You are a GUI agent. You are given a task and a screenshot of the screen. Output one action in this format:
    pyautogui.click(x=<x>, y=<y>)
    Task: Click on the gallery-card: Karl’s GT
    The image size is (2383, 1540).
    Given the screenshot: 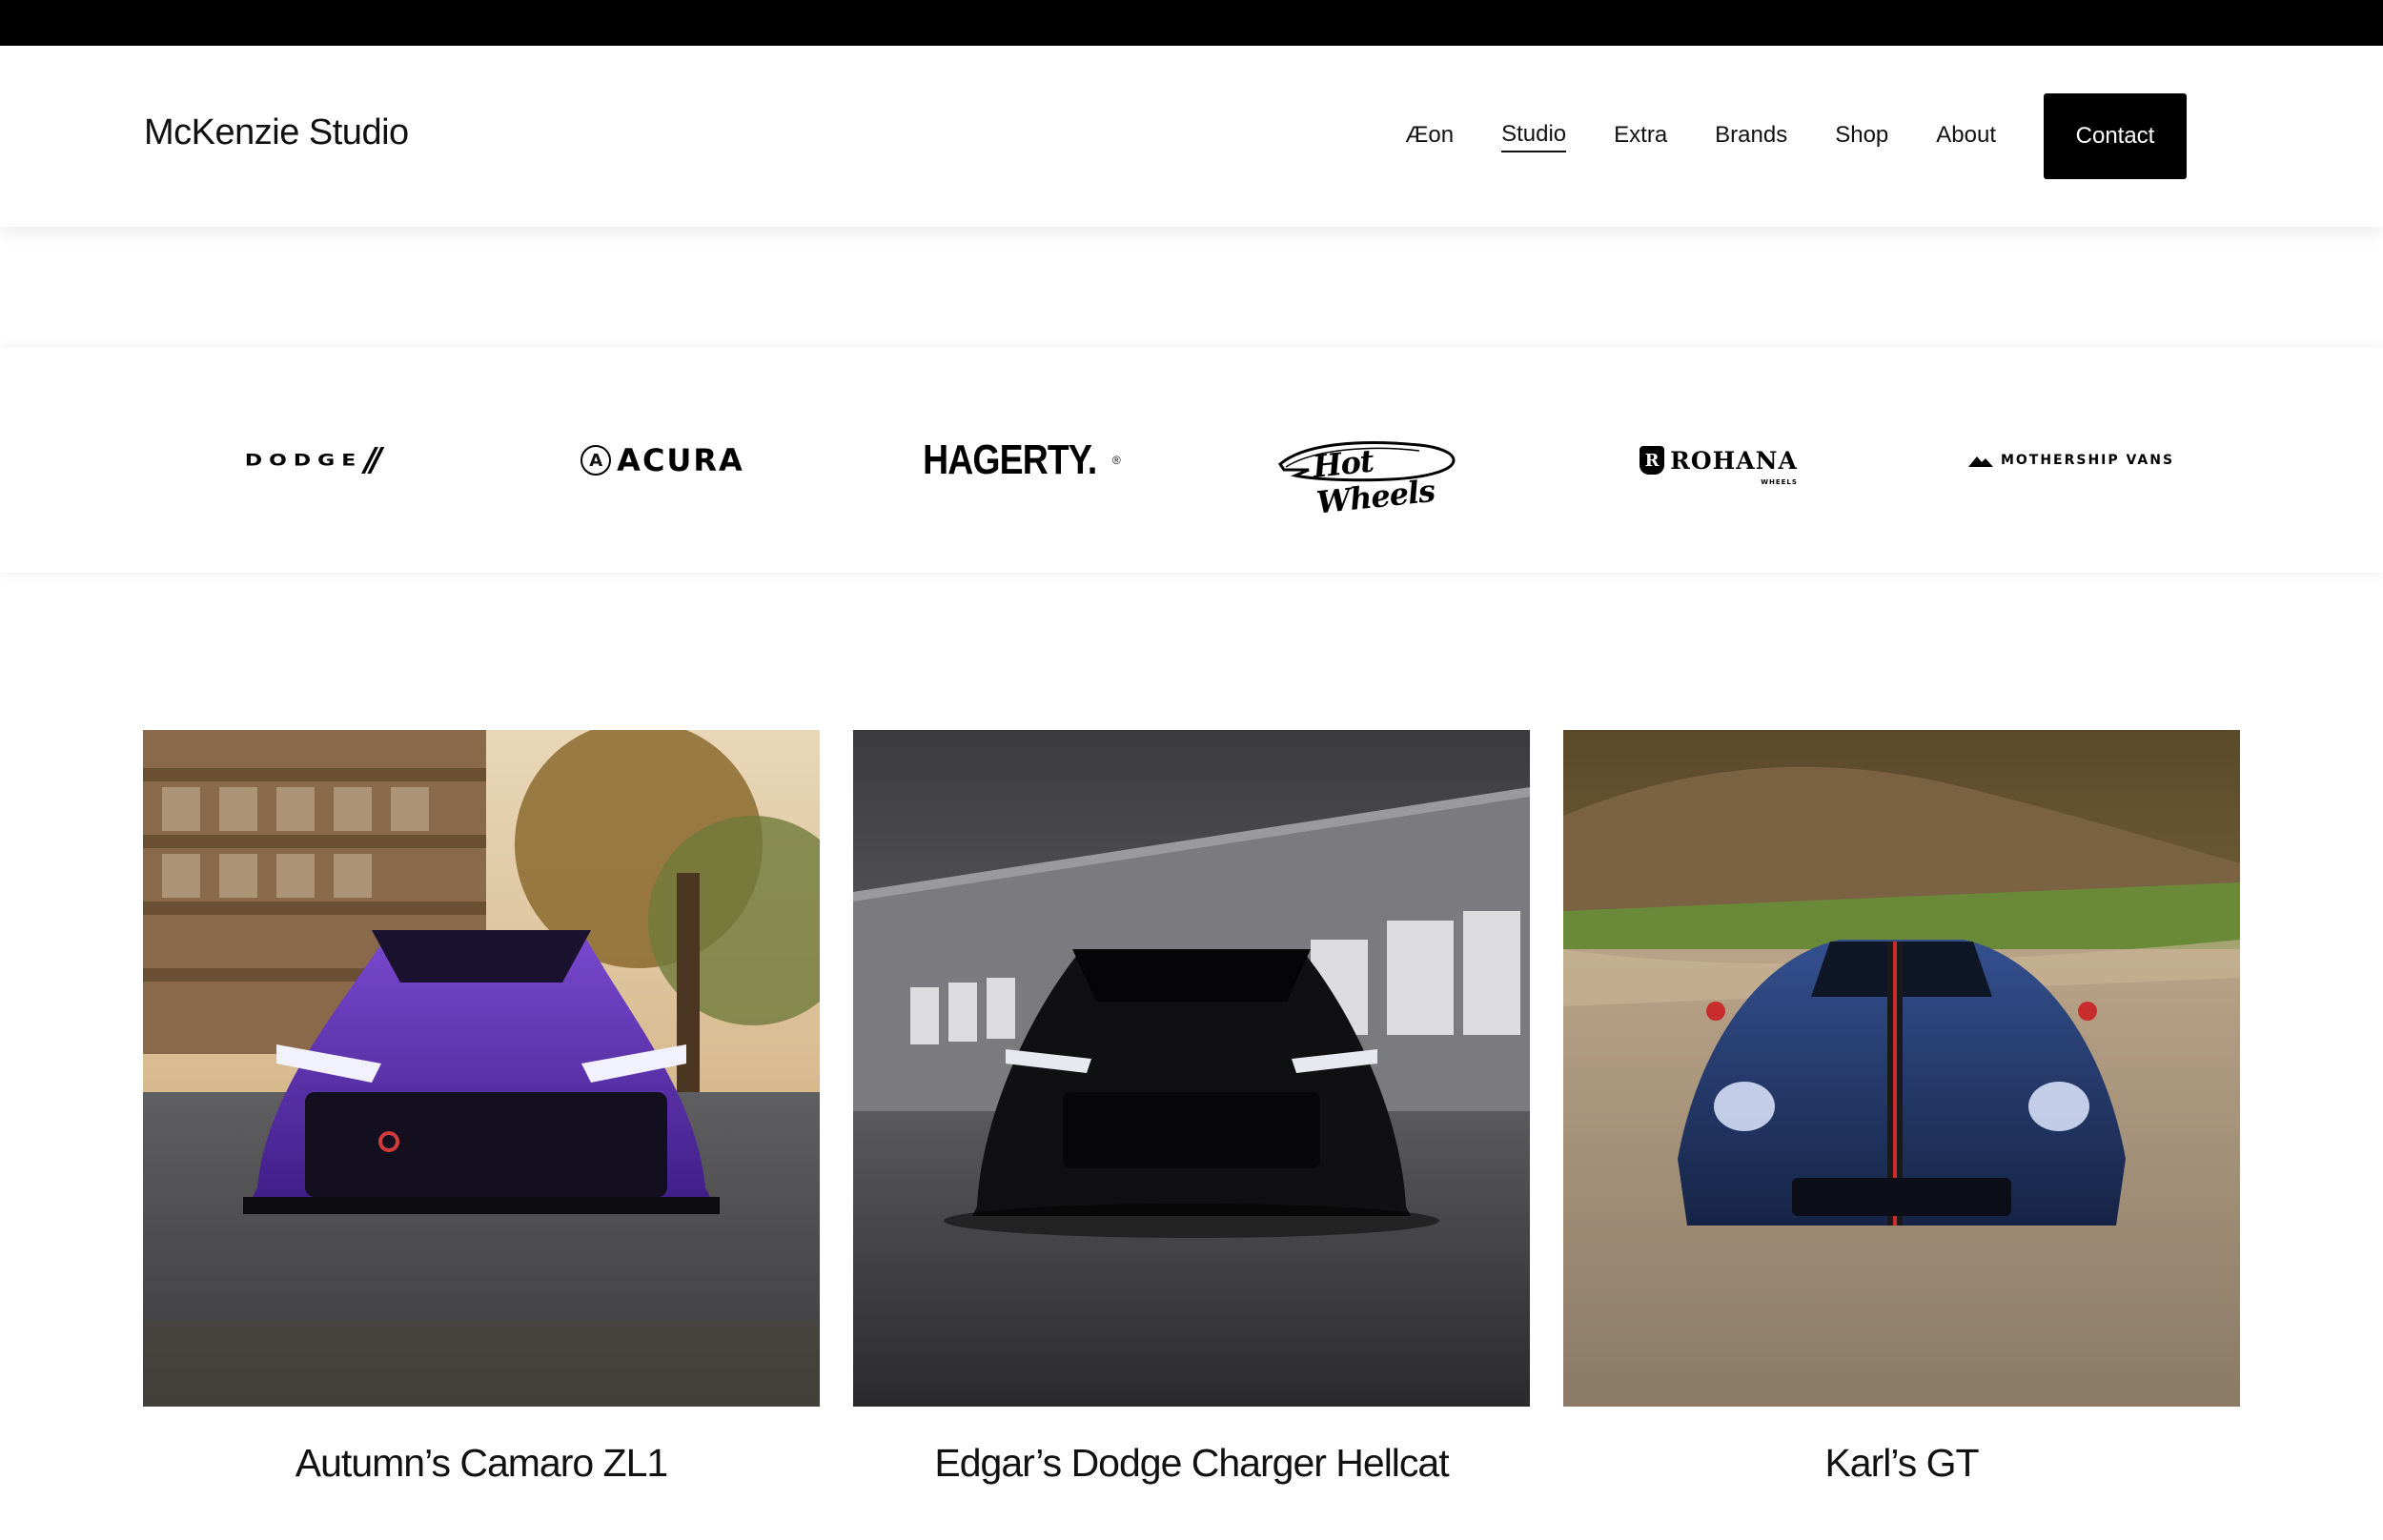 What is the action you would take?
    pyautogui.click(x=1902, y=1108)
    